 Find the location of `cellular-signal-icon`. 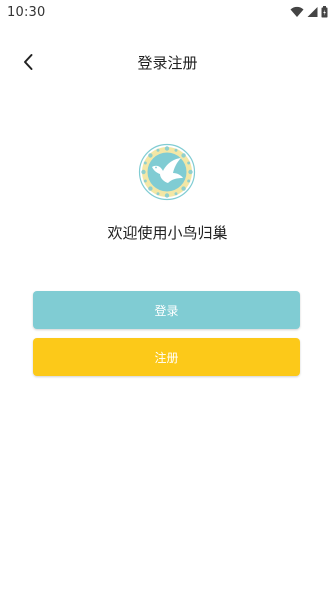

cellular-signal-icon is located at coordinates (312, 12).